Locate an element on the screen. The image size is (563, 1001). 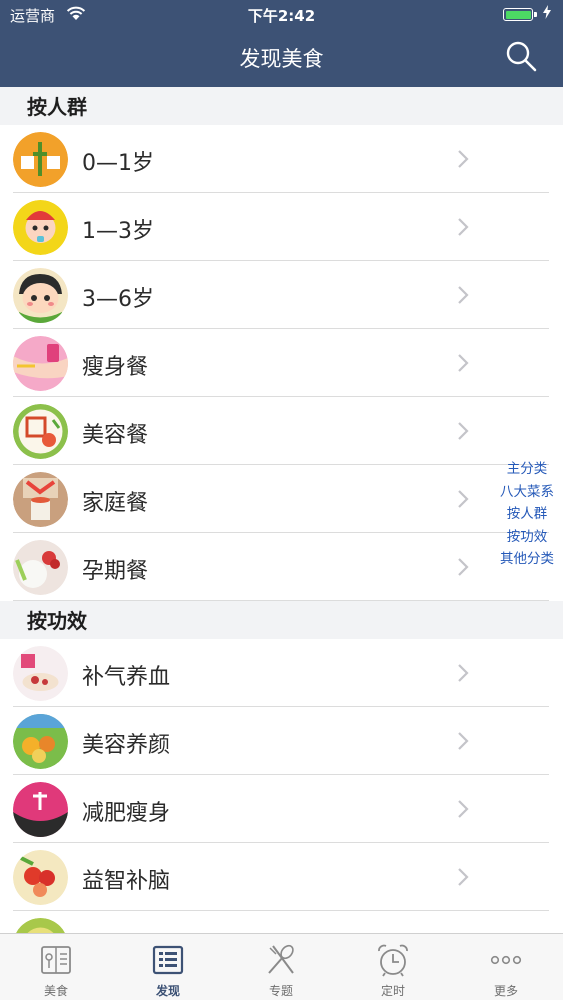
tab-topics: 专题 is located at coordinates (281, 967).